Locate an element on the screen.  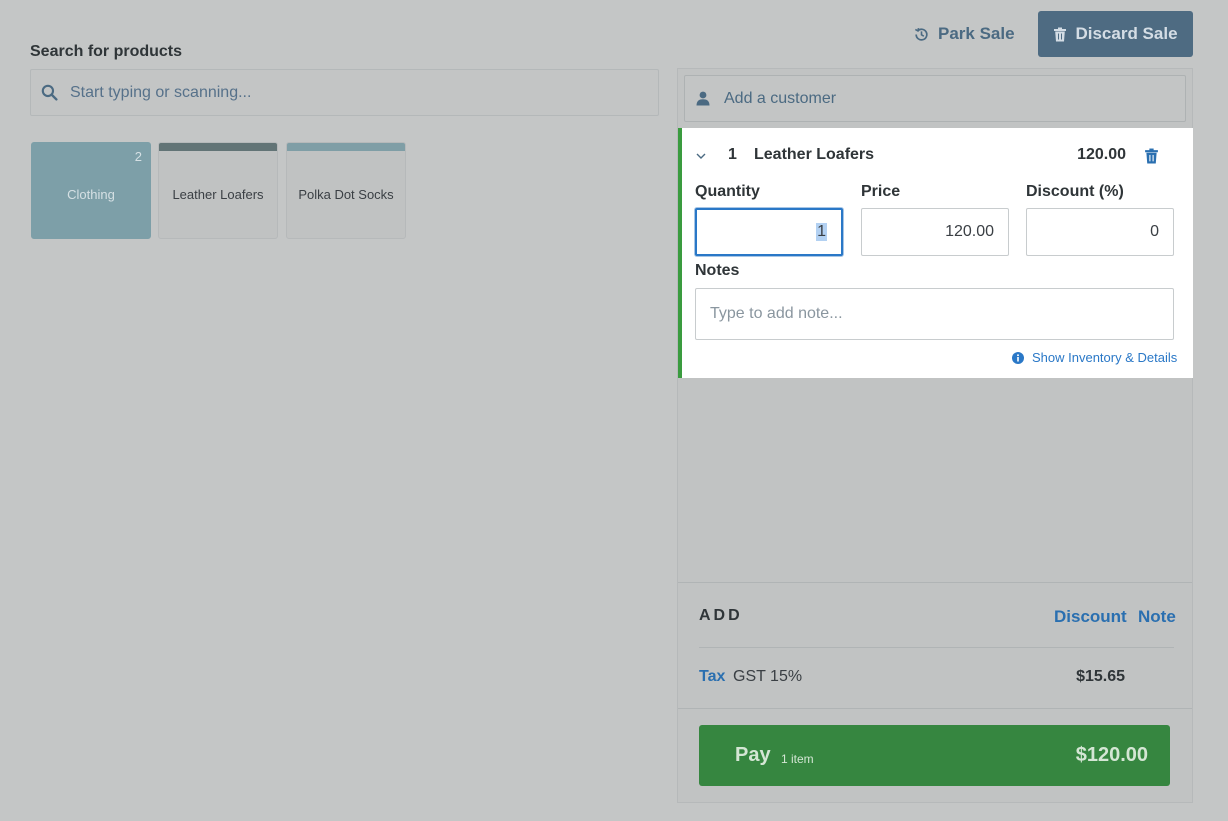
pay-button: Pay 1 item $120.00 is located at coordinates (934, 755).